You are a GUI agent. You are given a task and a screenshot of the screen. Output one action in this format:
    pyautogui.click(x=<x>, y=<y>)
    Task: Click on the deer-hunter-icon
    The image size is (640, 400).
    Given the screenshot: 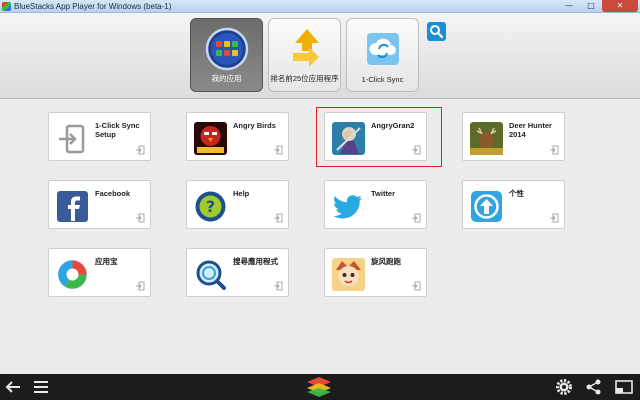 What is the action you would take?
    pyautogui.click(x=486, y=138)
    